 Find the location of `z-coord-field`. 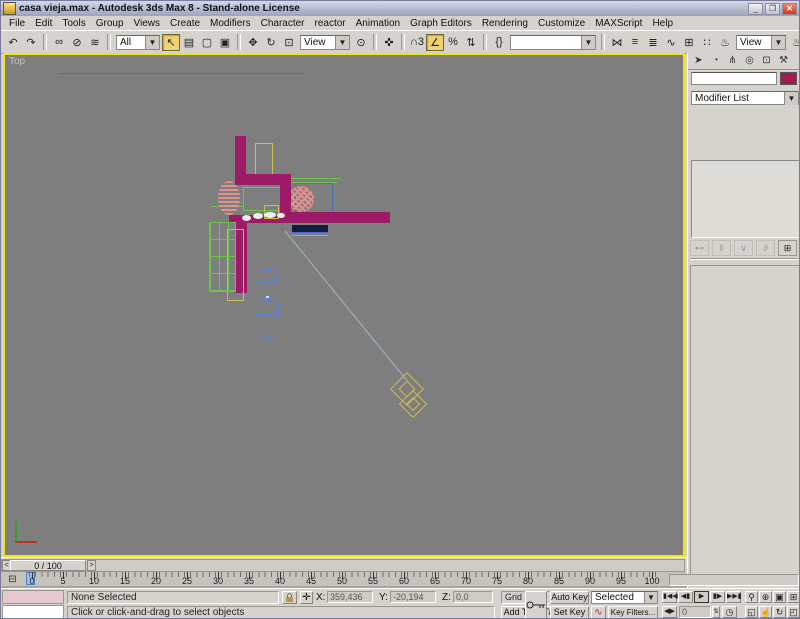

z-coord-field is located at coordinates (473, 597).